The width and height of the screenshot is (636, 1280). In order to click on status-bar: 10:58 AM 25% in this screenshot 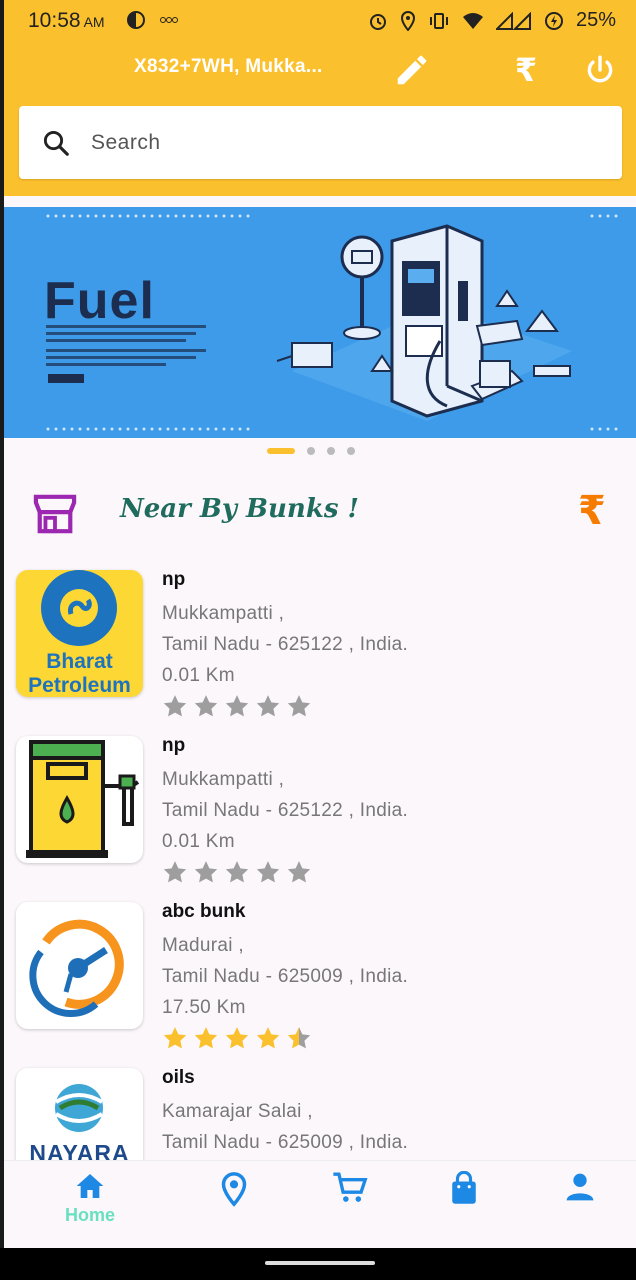, I will do `click(320, 22)`.